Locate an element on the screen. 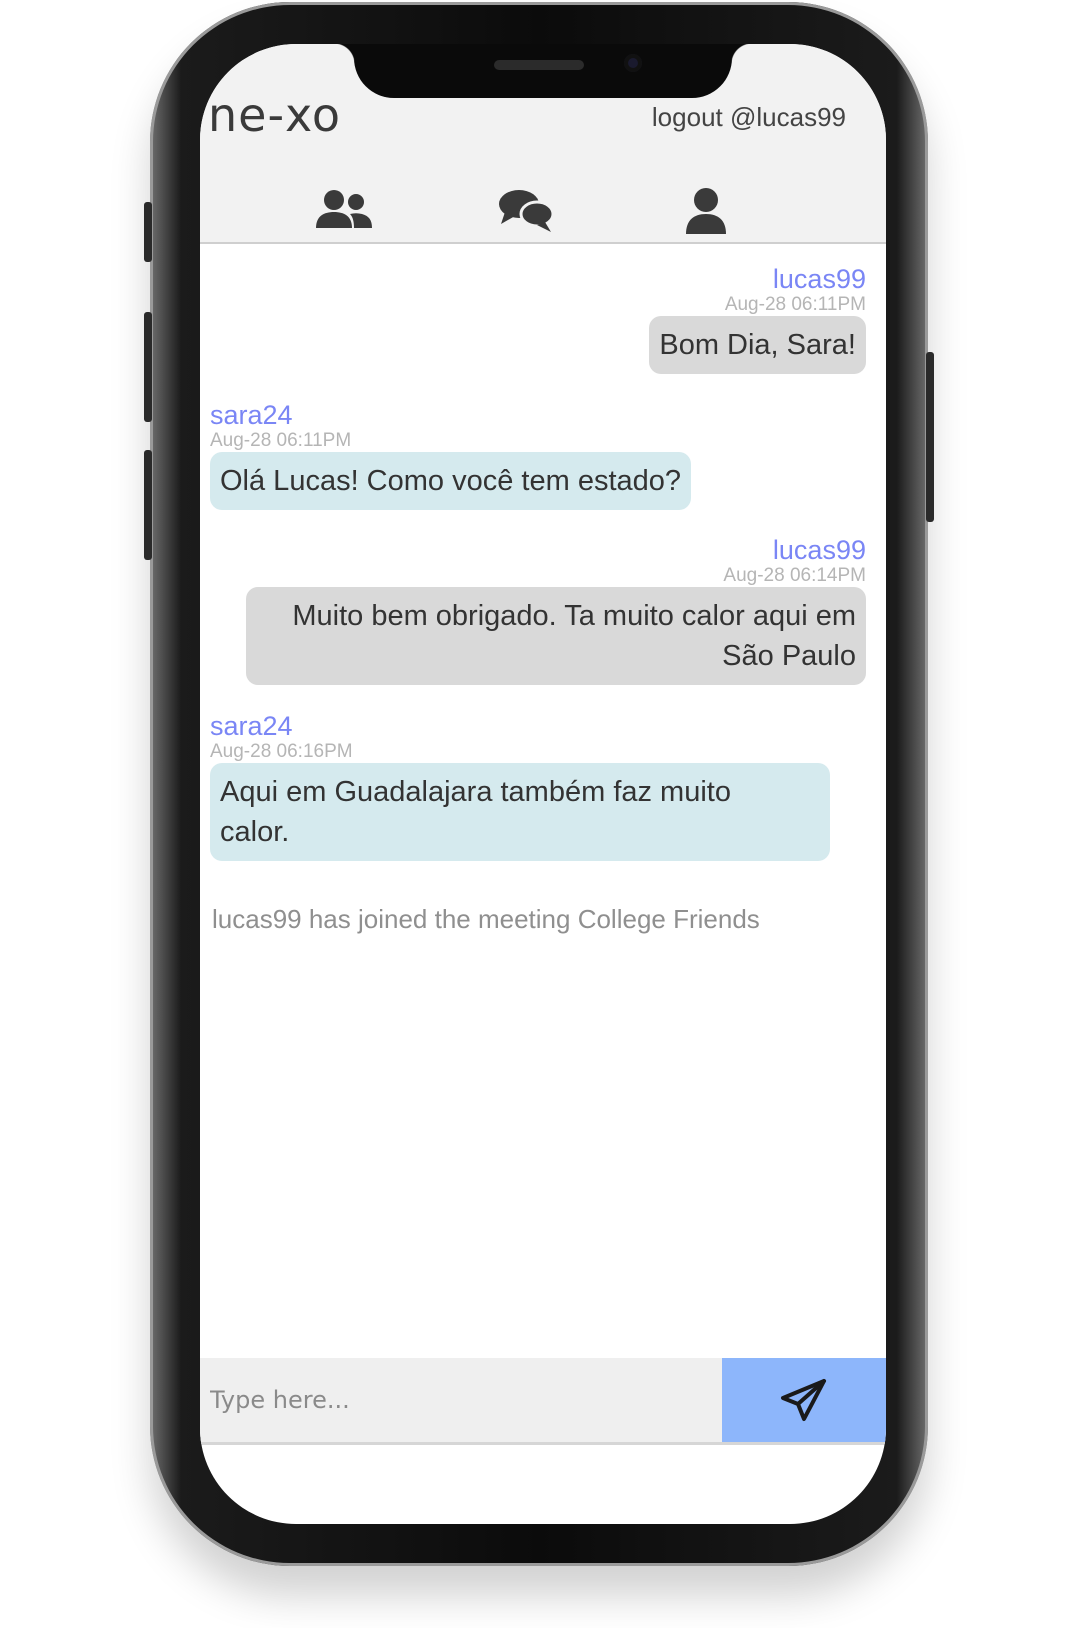 This screenshot has height=1628, width=1076. paper-plane-icon is located at coordinates (803, 1400).